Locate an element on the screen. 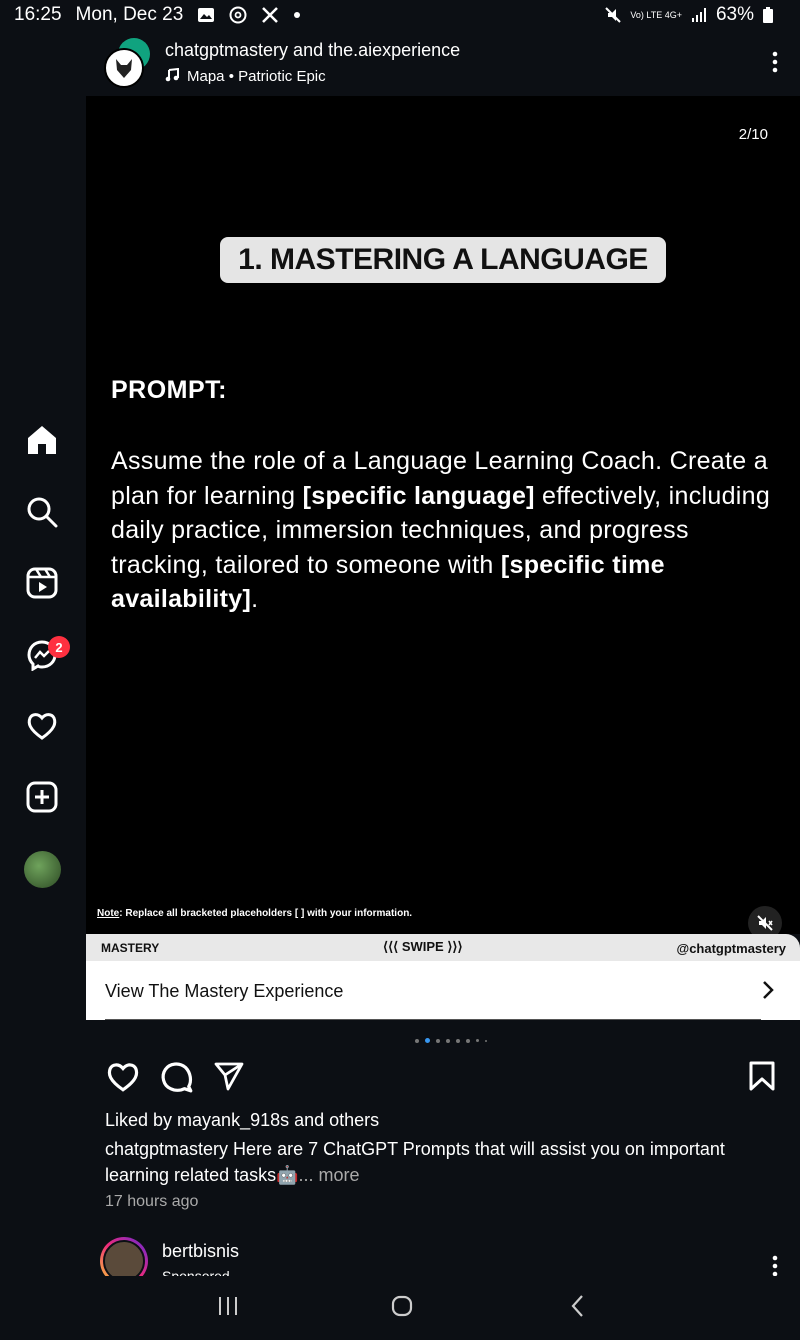  home-circle-icon is located at coordinates (402, 1306).